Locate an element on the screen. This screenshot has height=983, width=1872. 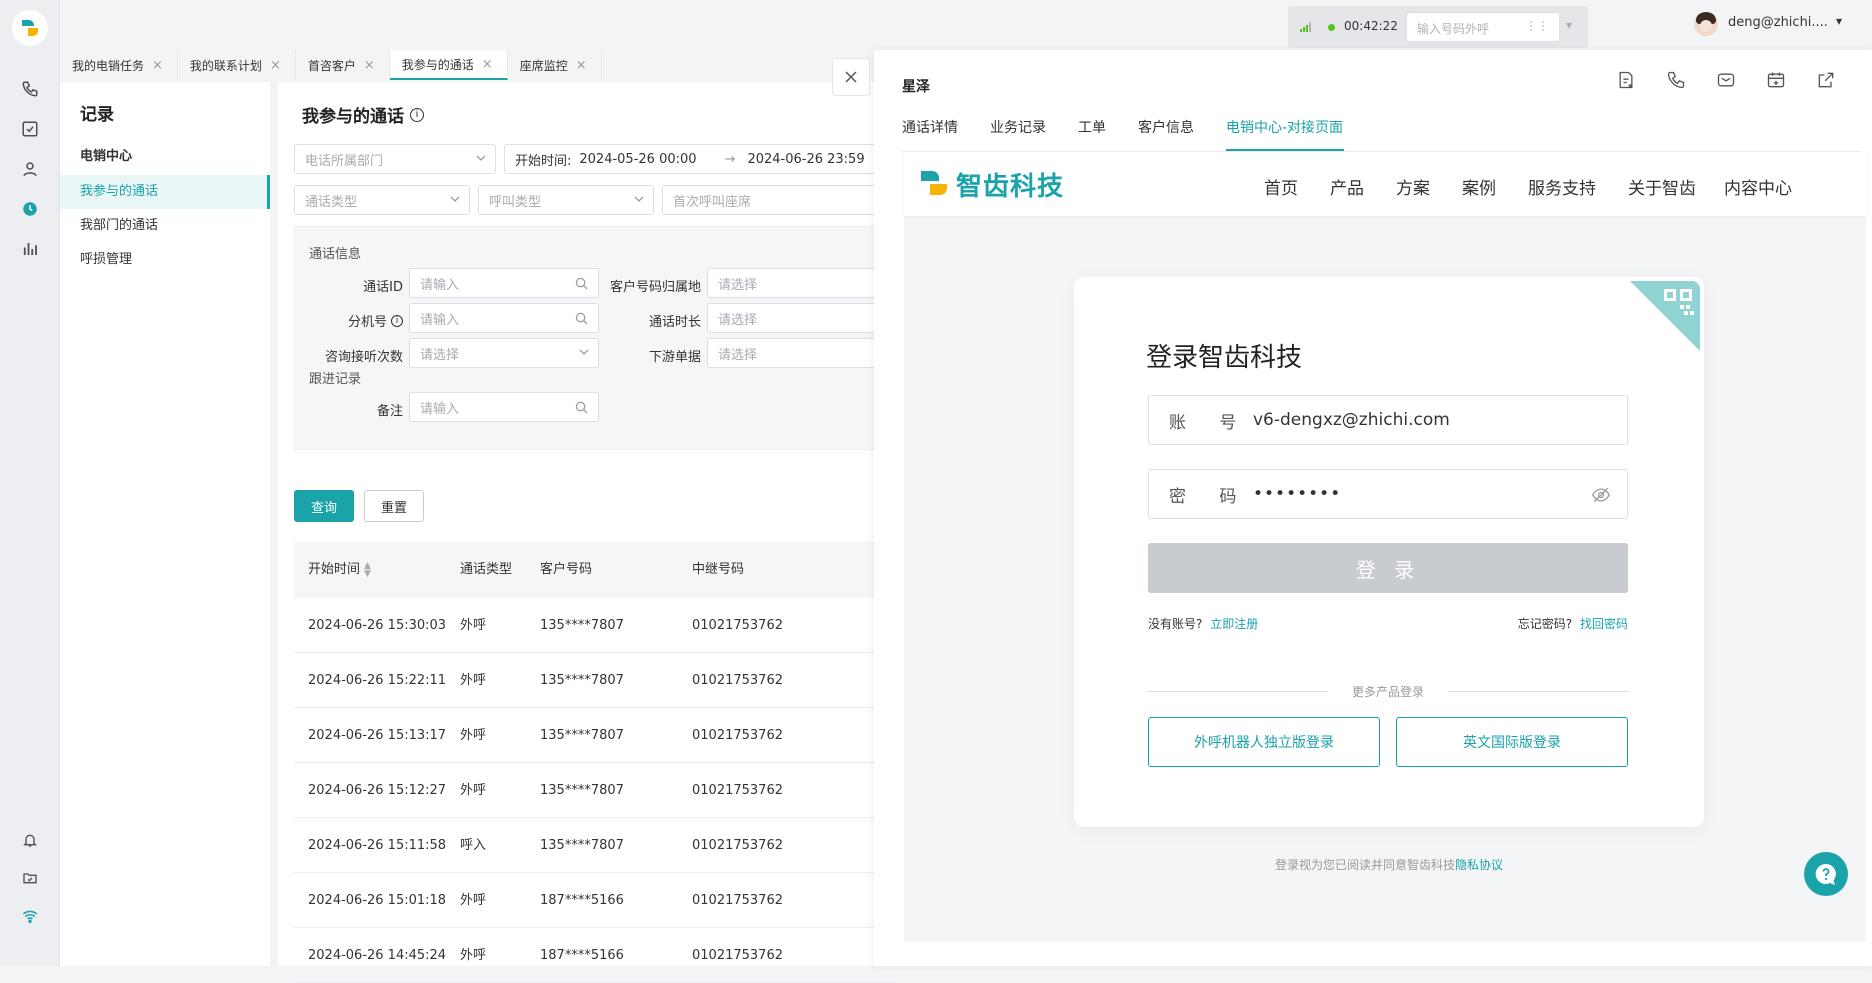
dept-select: 电话所属部门 is located at coordinates (395, 159).